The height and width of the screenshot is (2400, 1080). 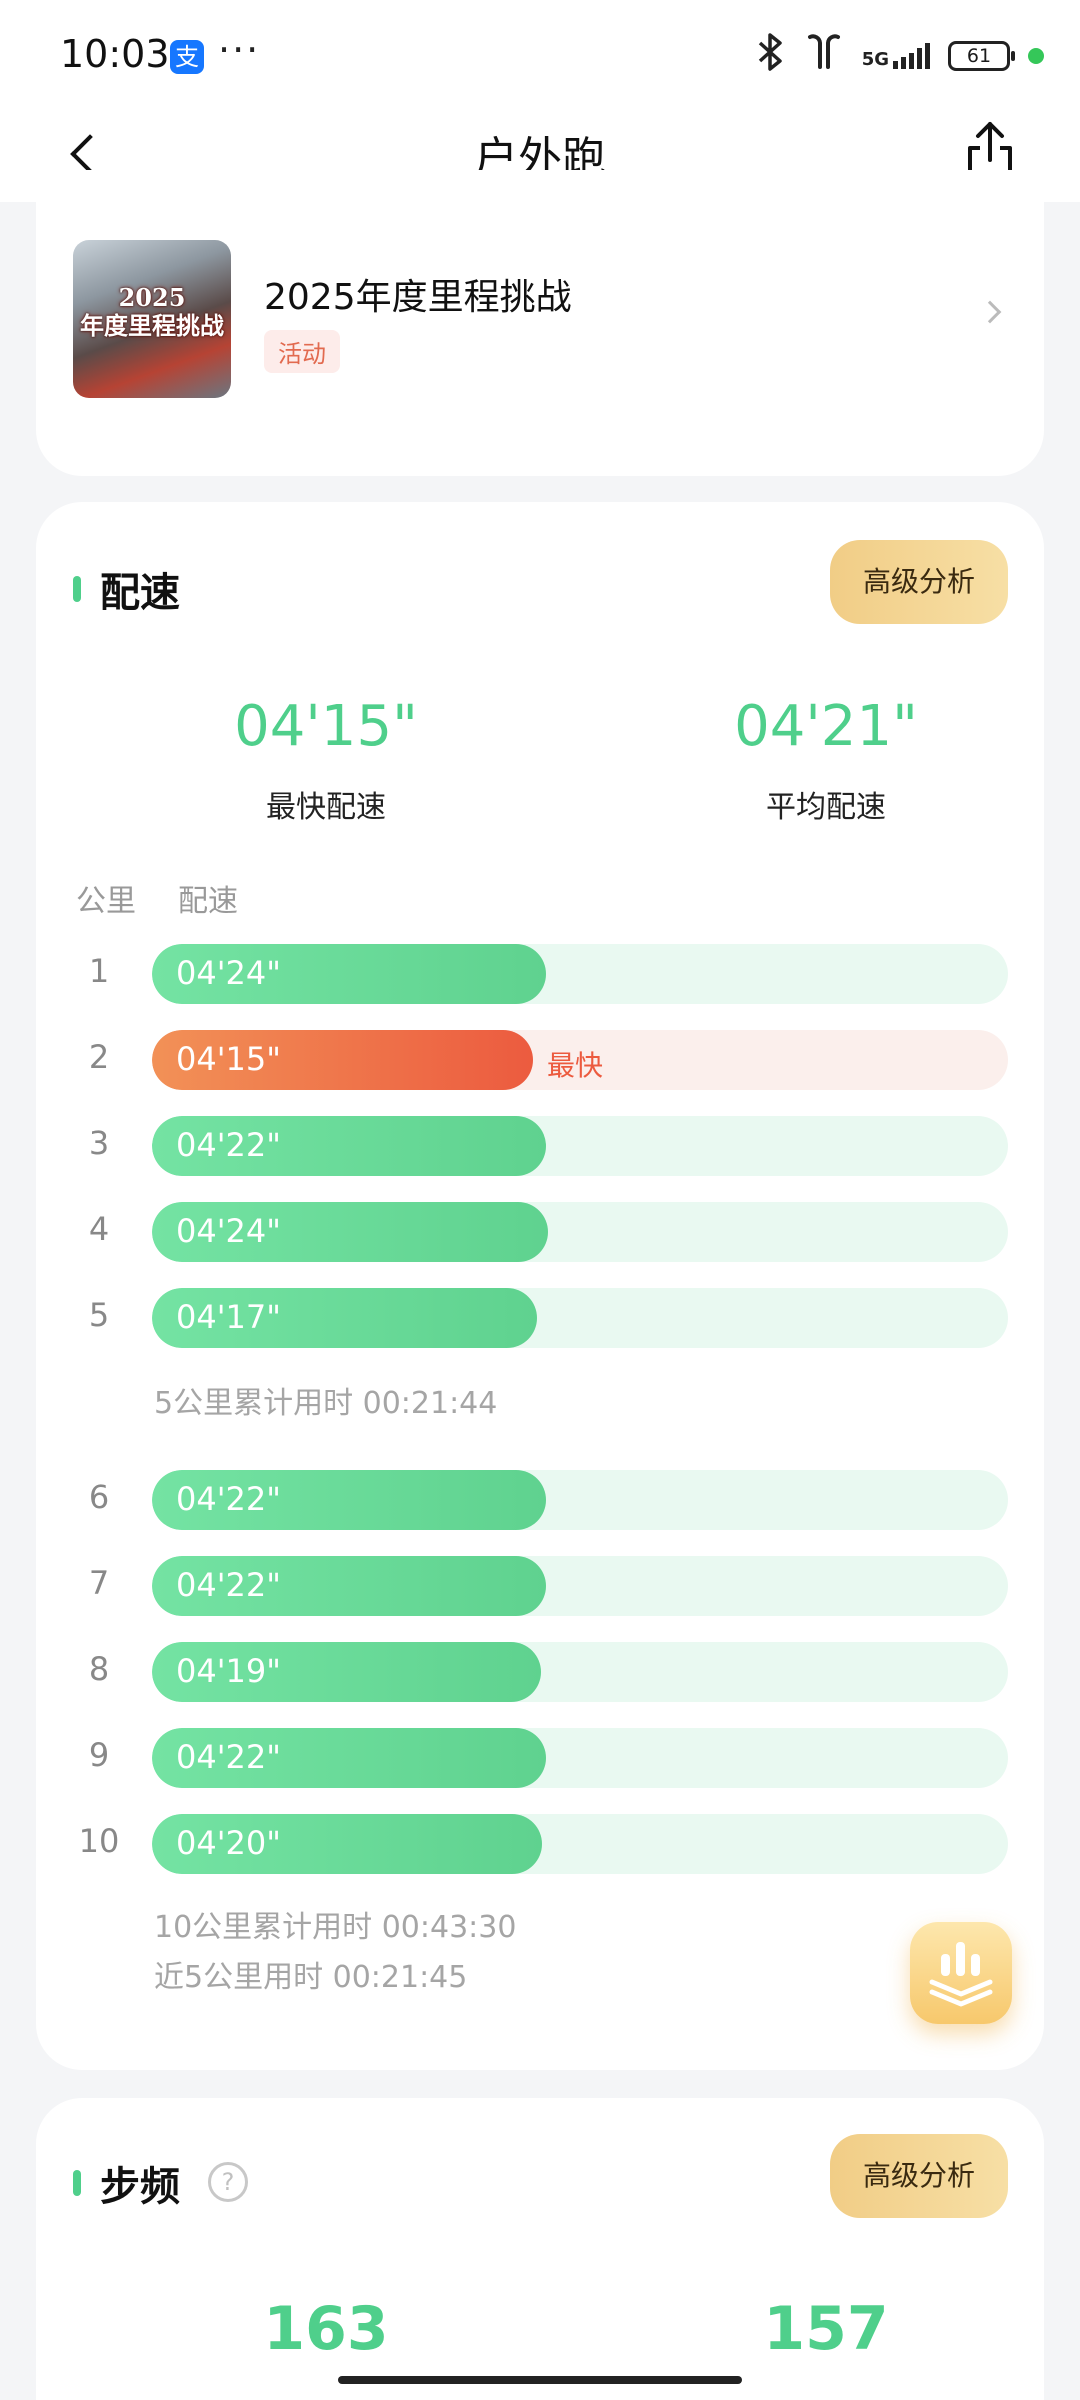 I want to click on split-pace-track: 04'15" 最快, so click(x=580, y=1060).